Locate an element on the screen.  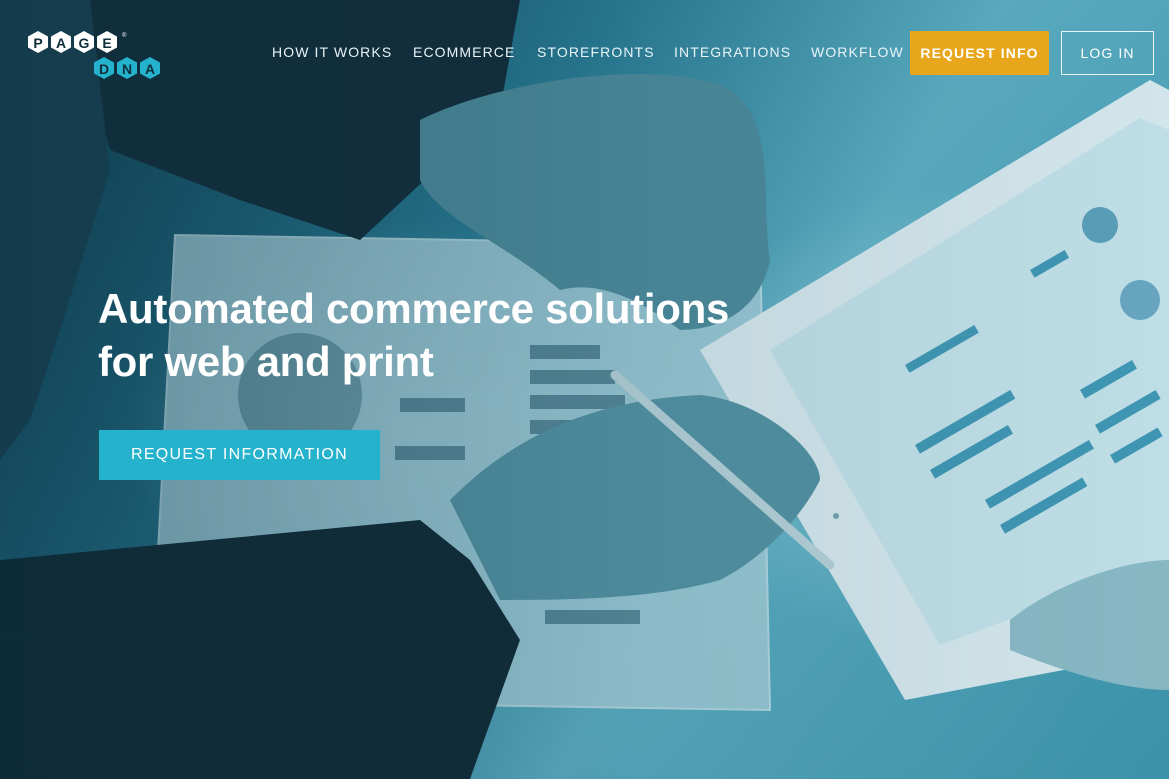
login-button: LOG IN is located at coordinates (1107, 53).